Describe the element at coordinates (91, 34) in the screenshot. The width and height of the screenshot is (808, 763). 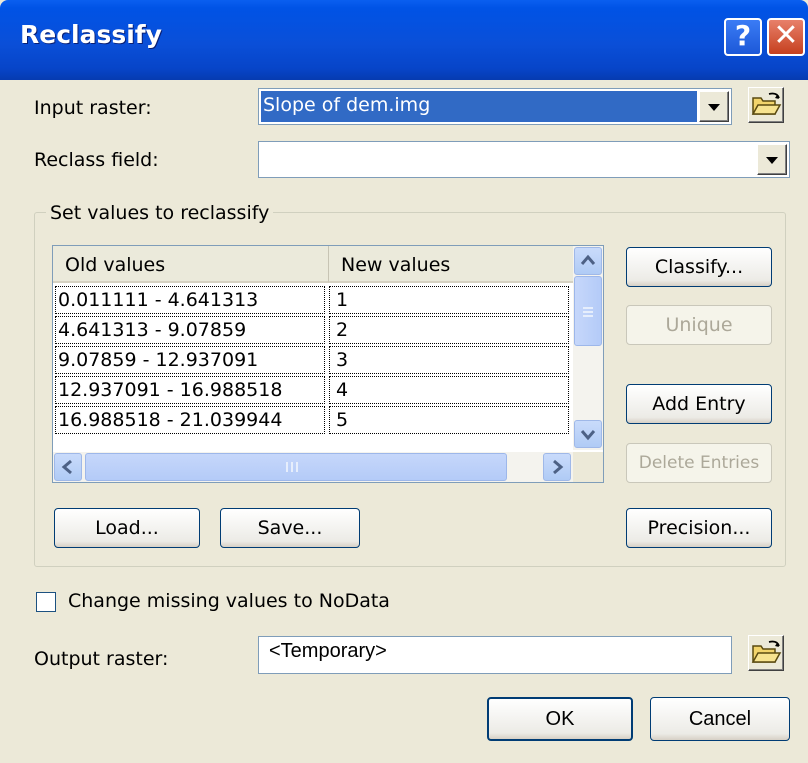
I see `window-title: Reclassify` at that location.